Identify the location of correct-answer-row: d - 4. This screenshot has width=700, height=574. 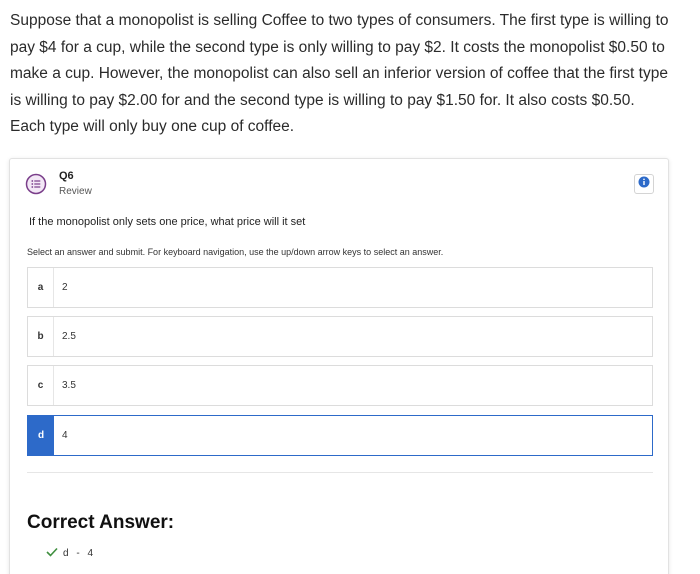
(69, 553).